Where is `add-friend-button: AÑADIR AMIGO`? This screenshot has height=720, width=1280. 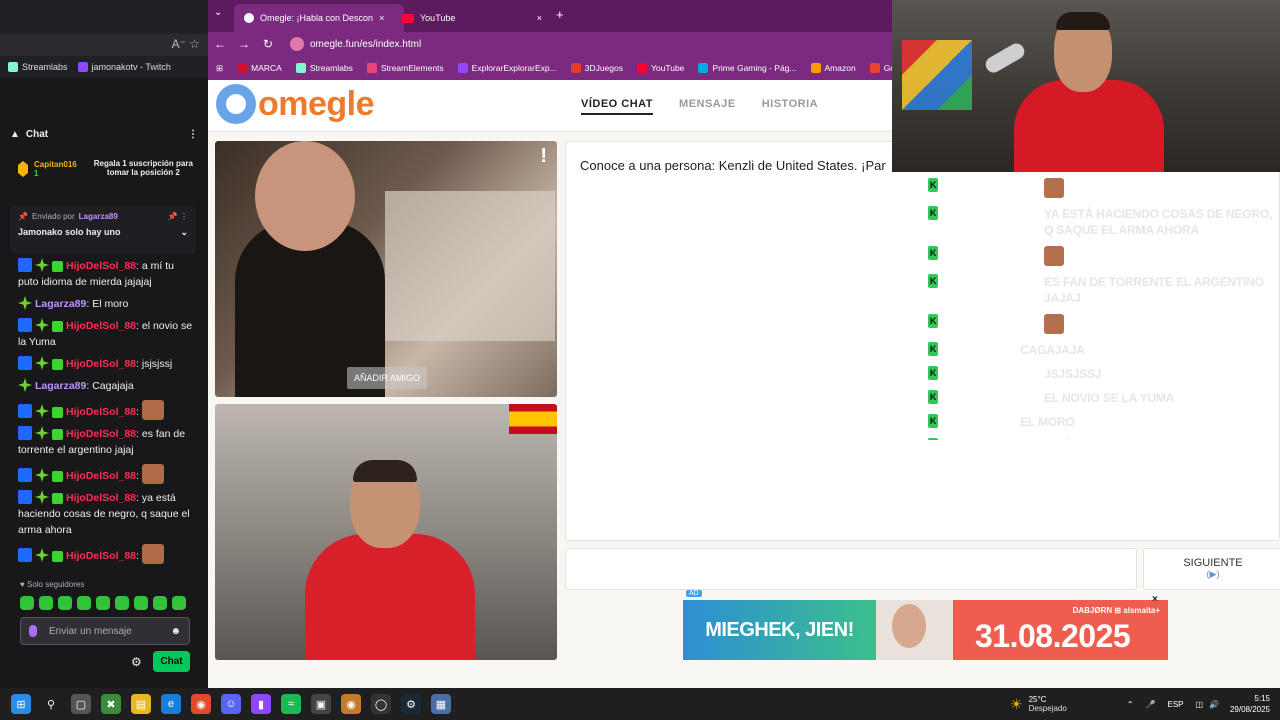
add-friend-button: AÑADIR AMIGO is located at coordinates (387, 378).